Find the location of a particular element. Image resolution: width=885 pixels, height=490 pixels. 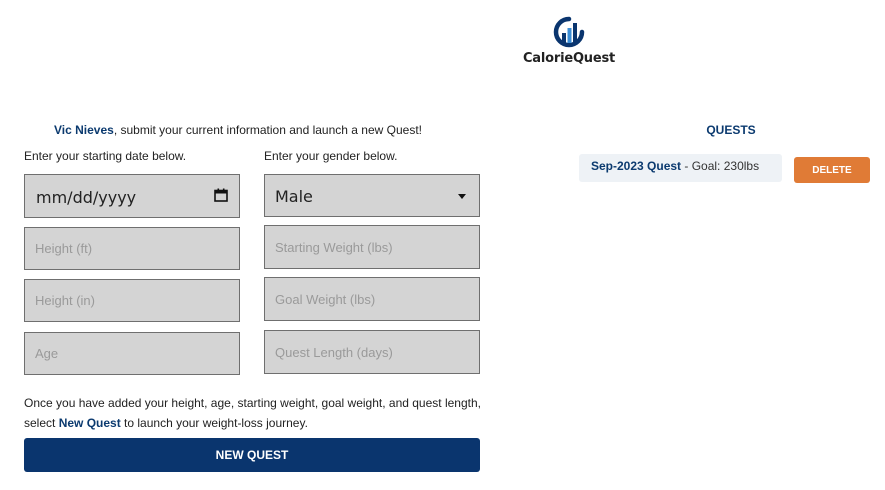

brand-name: CalorieQuest is located at coordinates (569, 58).